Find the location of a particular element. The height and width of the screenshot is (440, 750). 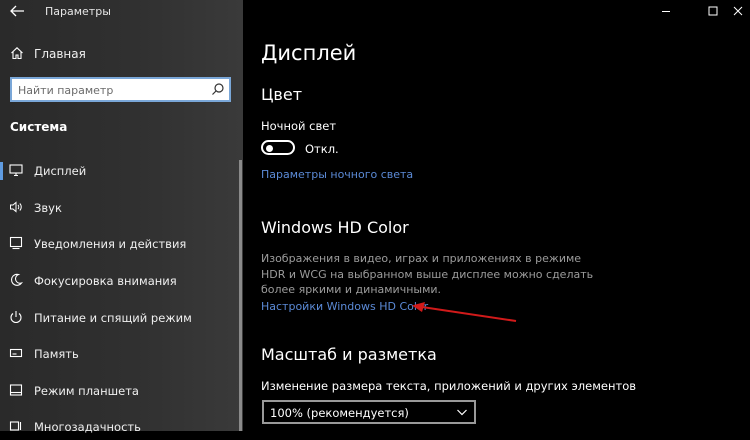

home-icon is located at coordinates (17, 53).